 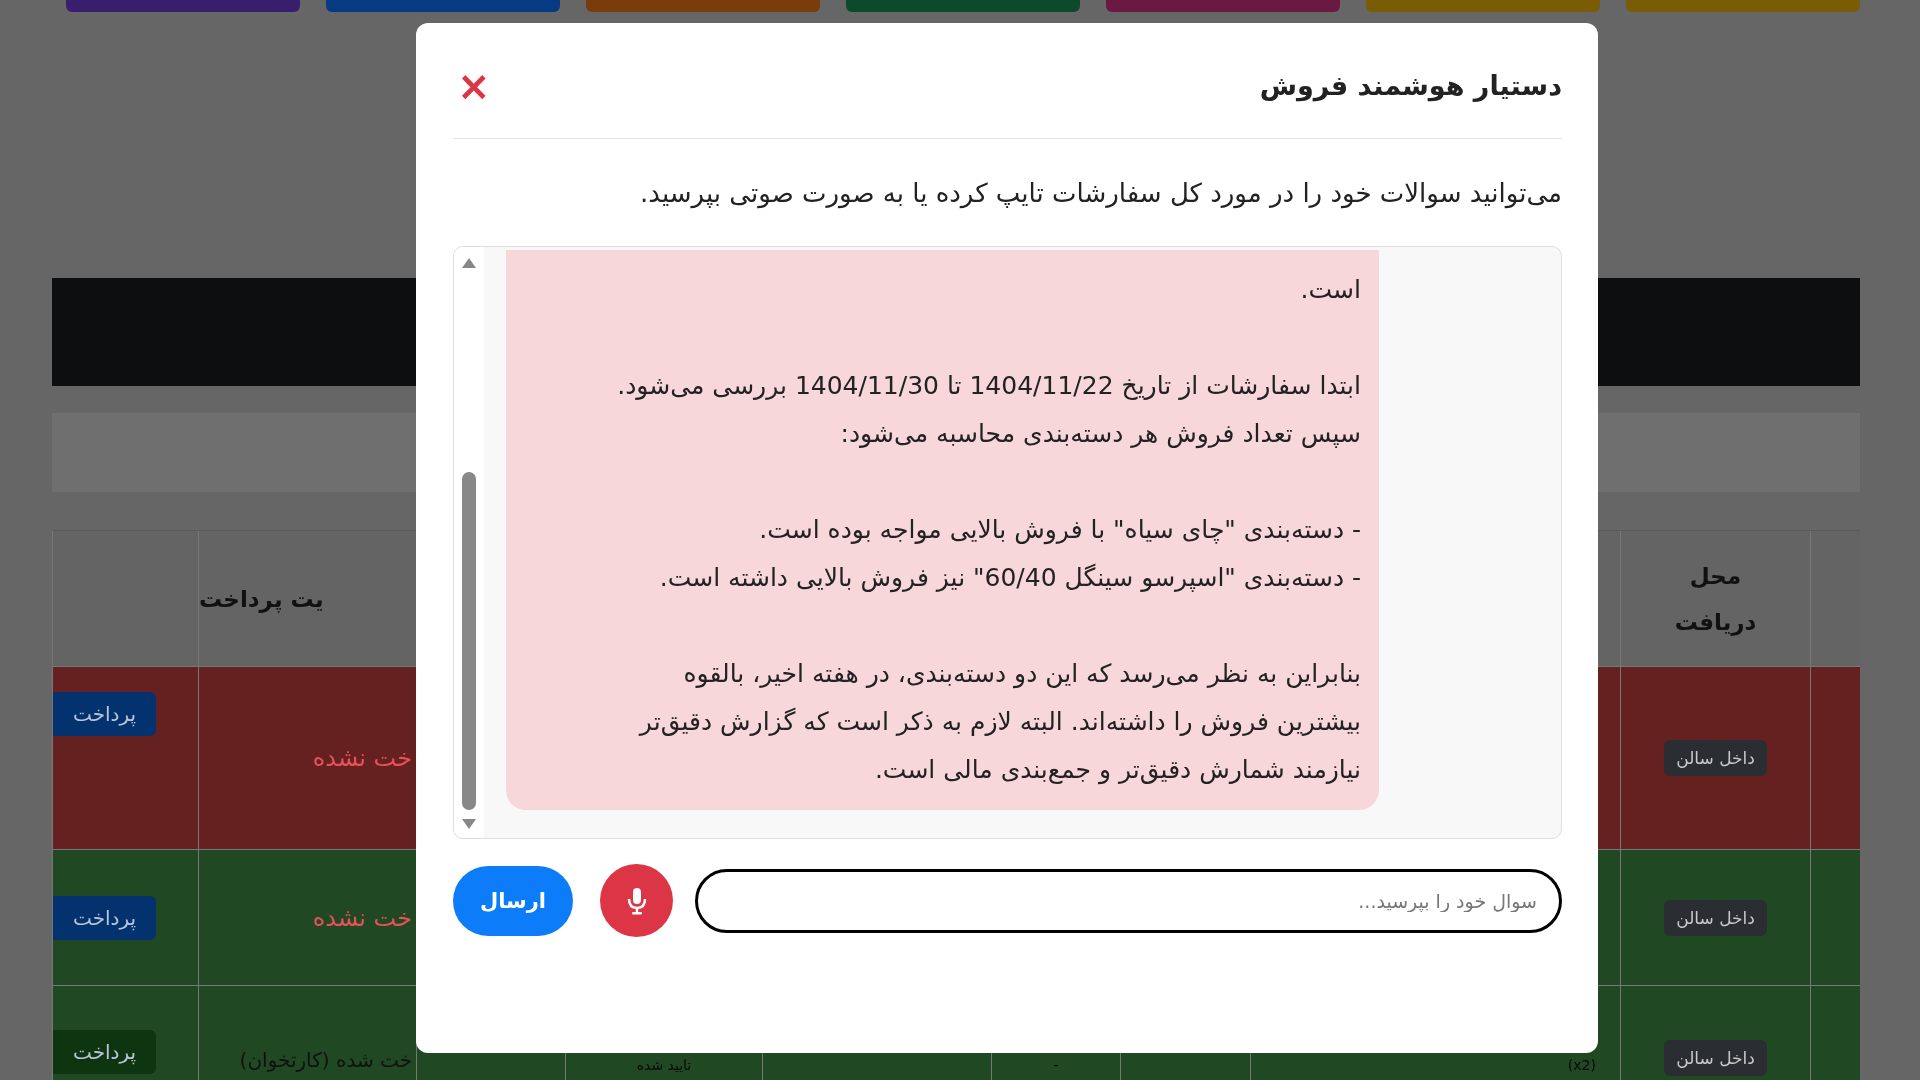 What do you see at coordinates (1410, 85) in the screenshot?
I see `dialog-title: دستیار هوشمند فروش` at bounding box center [1410, 85].